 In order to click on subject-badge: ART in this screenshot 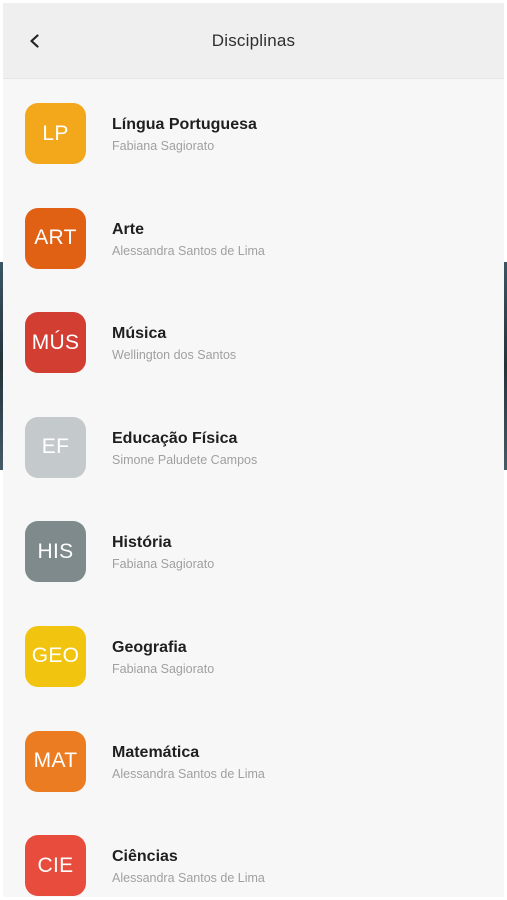, I will do `click(55, 238)`.